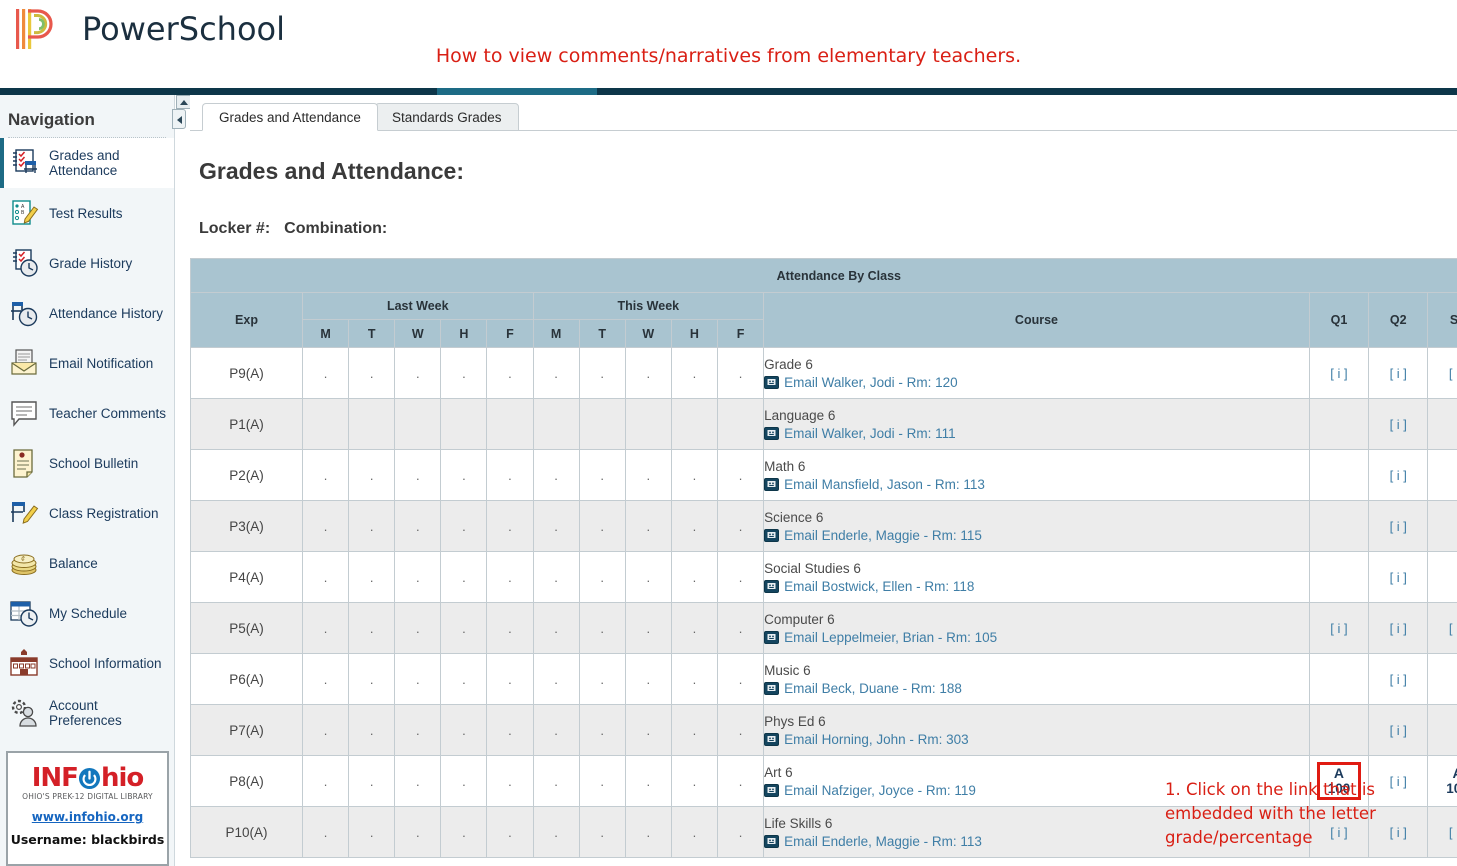 The width and height of the screenshot is (1457, 866). Describe the element at coordinates (105, 663) in the screenshot. I see `sidebar-item-label: School Information` at that location.